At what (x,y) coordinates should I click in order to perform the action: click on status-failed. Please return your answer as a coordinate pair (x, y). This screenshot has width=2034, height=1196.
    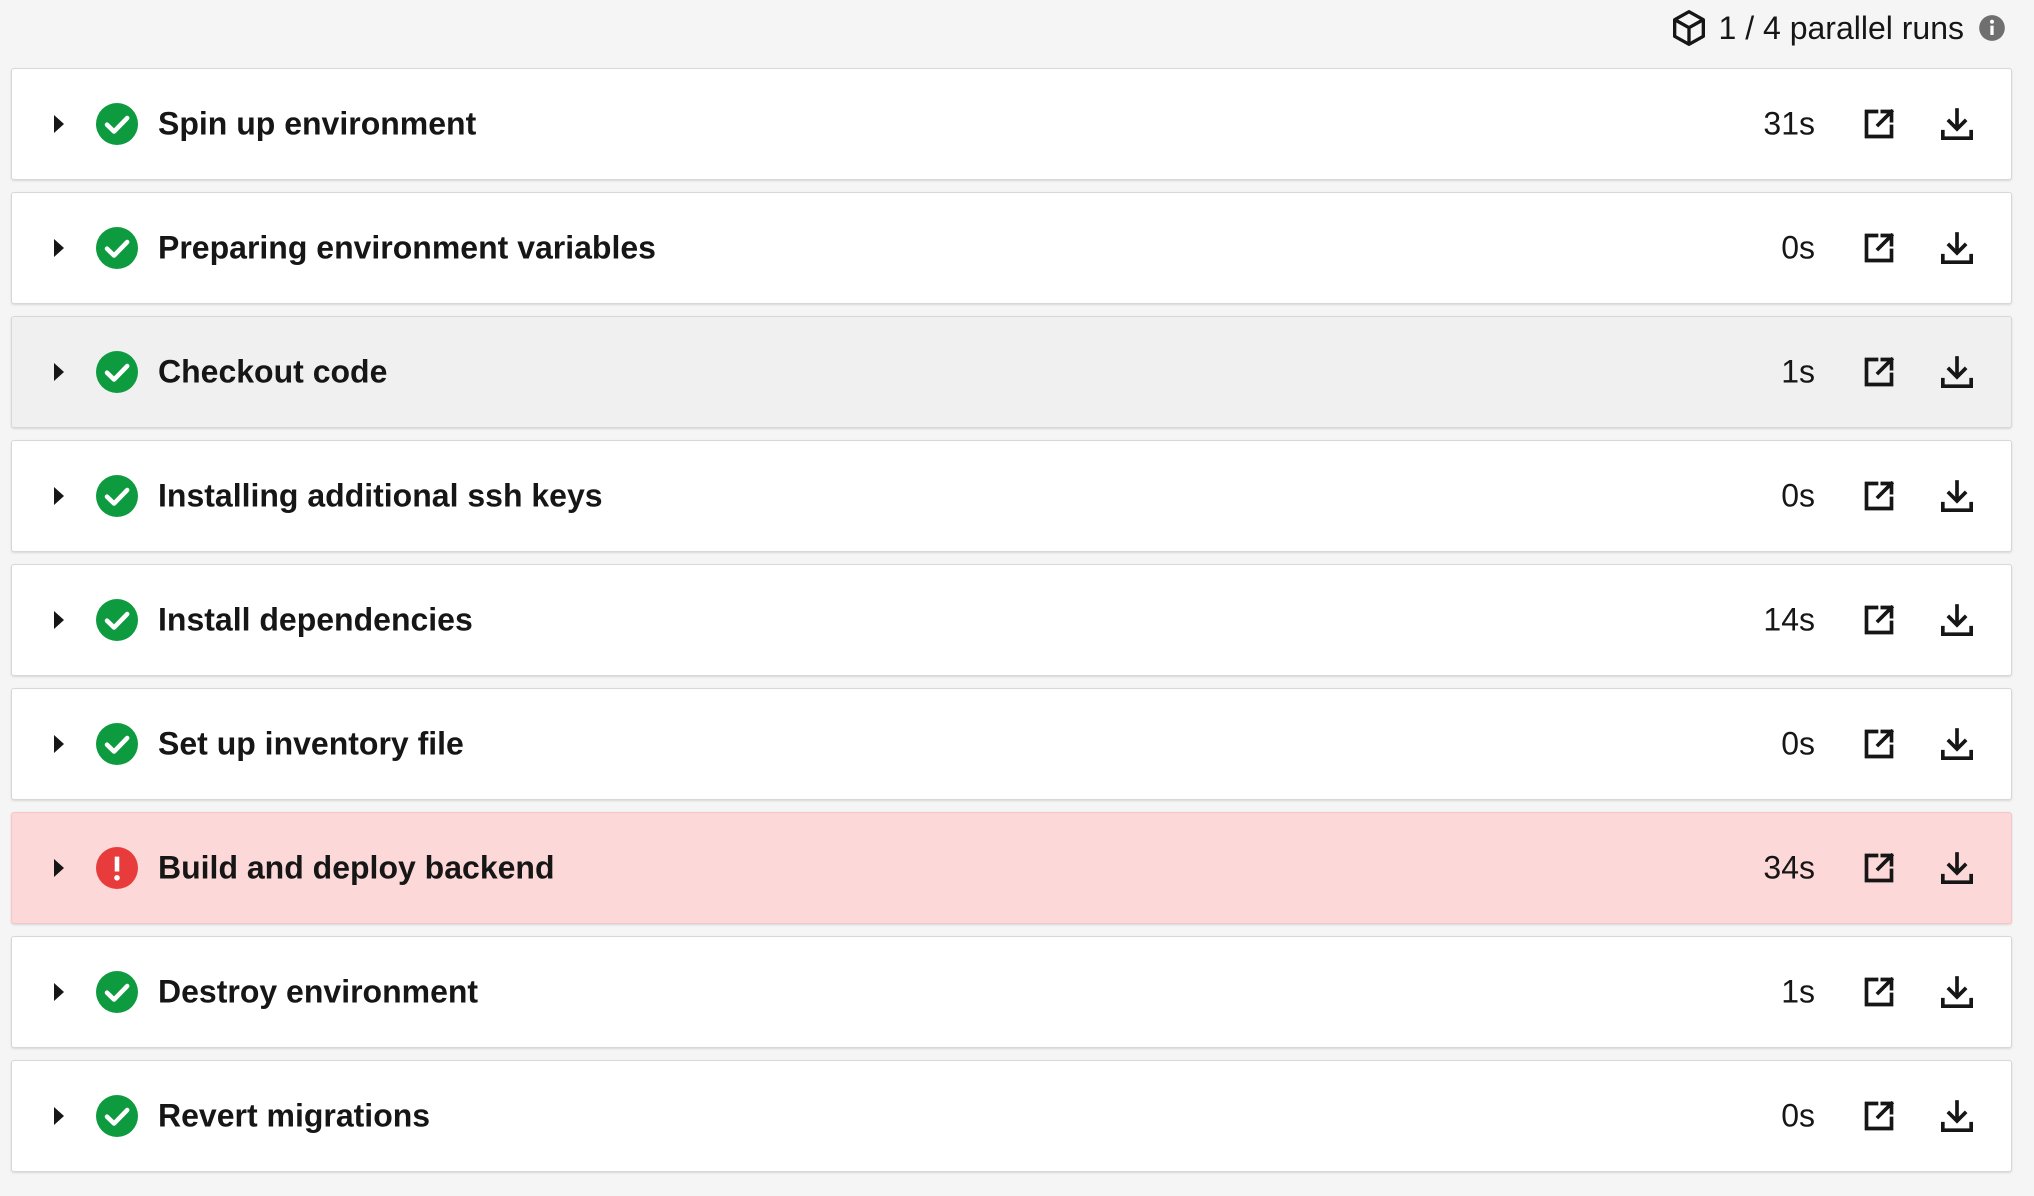
    Looking at the image, I should click on (117, 868).